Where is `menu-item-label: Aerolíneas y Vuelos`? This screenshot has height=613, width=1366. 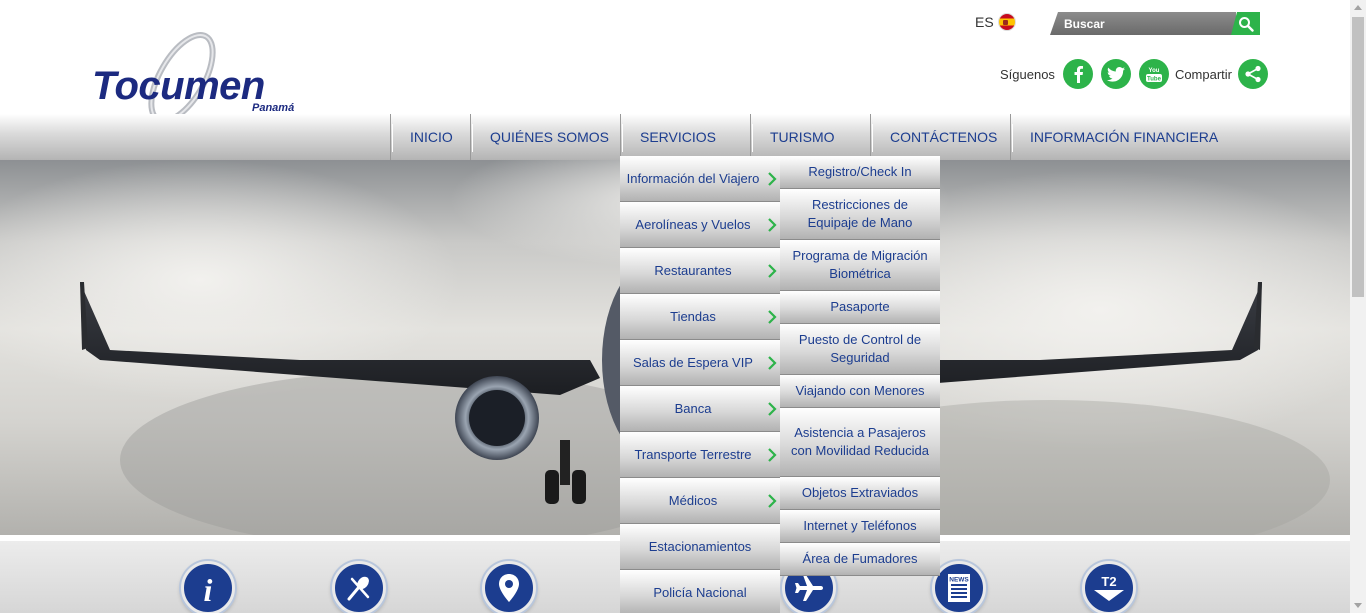
menu-item-label: Aerolíneas y Vuelos is located at coordinates (693, 224).